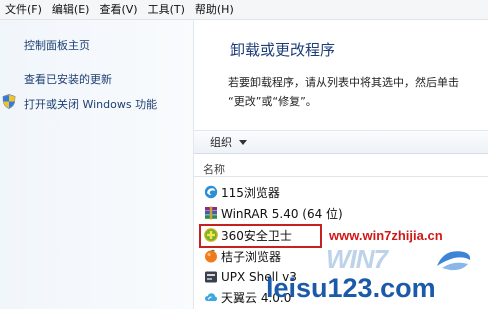 Image resolution: width=488 pixels, height=309 pixels. I want to click on shield-icon, so click(9, 101).